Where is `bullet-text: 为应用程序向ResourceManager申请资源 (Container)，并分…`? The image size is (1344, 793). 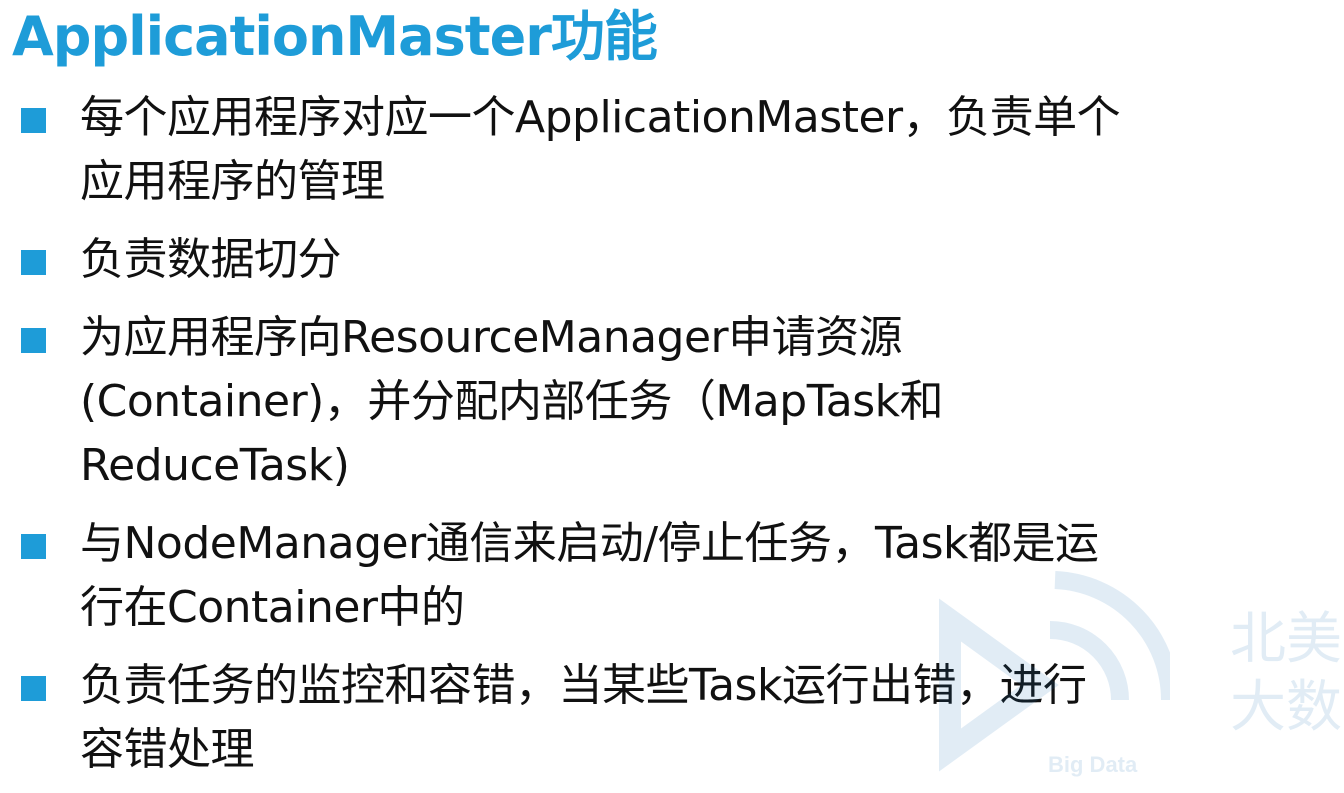 bullet-text: 为应用程序向ResourceManager申请资源 (Container)，并分… is located at coordinates (512, 401).